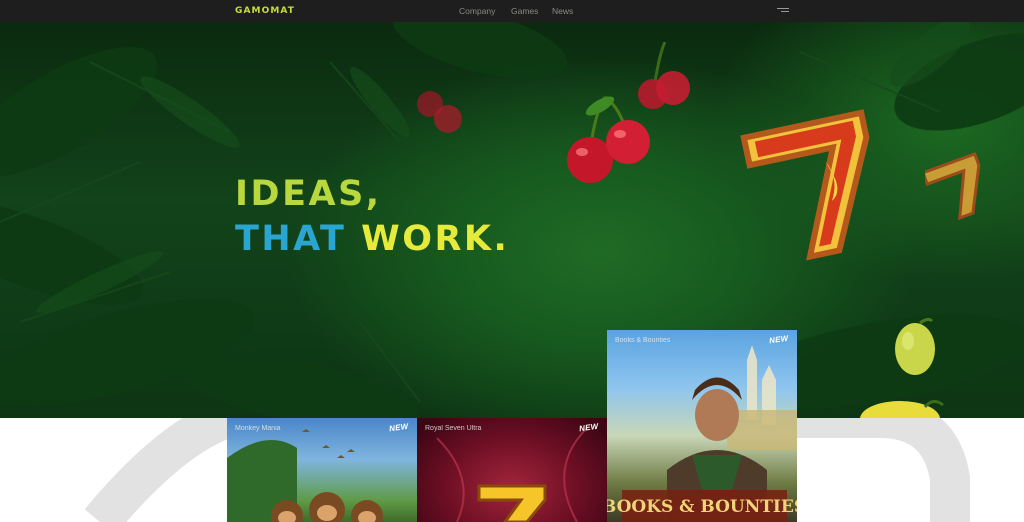  I want to click on game-card-title: Royal Seven Ultra, so click(453, 428).